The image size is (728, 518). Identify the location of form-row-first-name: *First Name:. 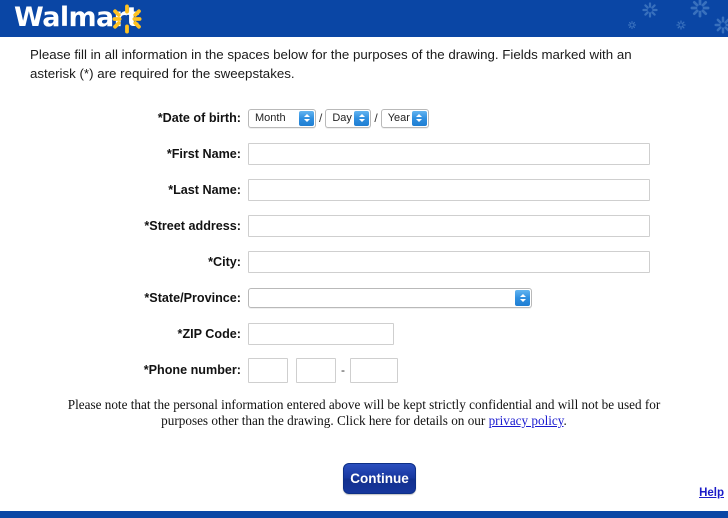
(364, 154).